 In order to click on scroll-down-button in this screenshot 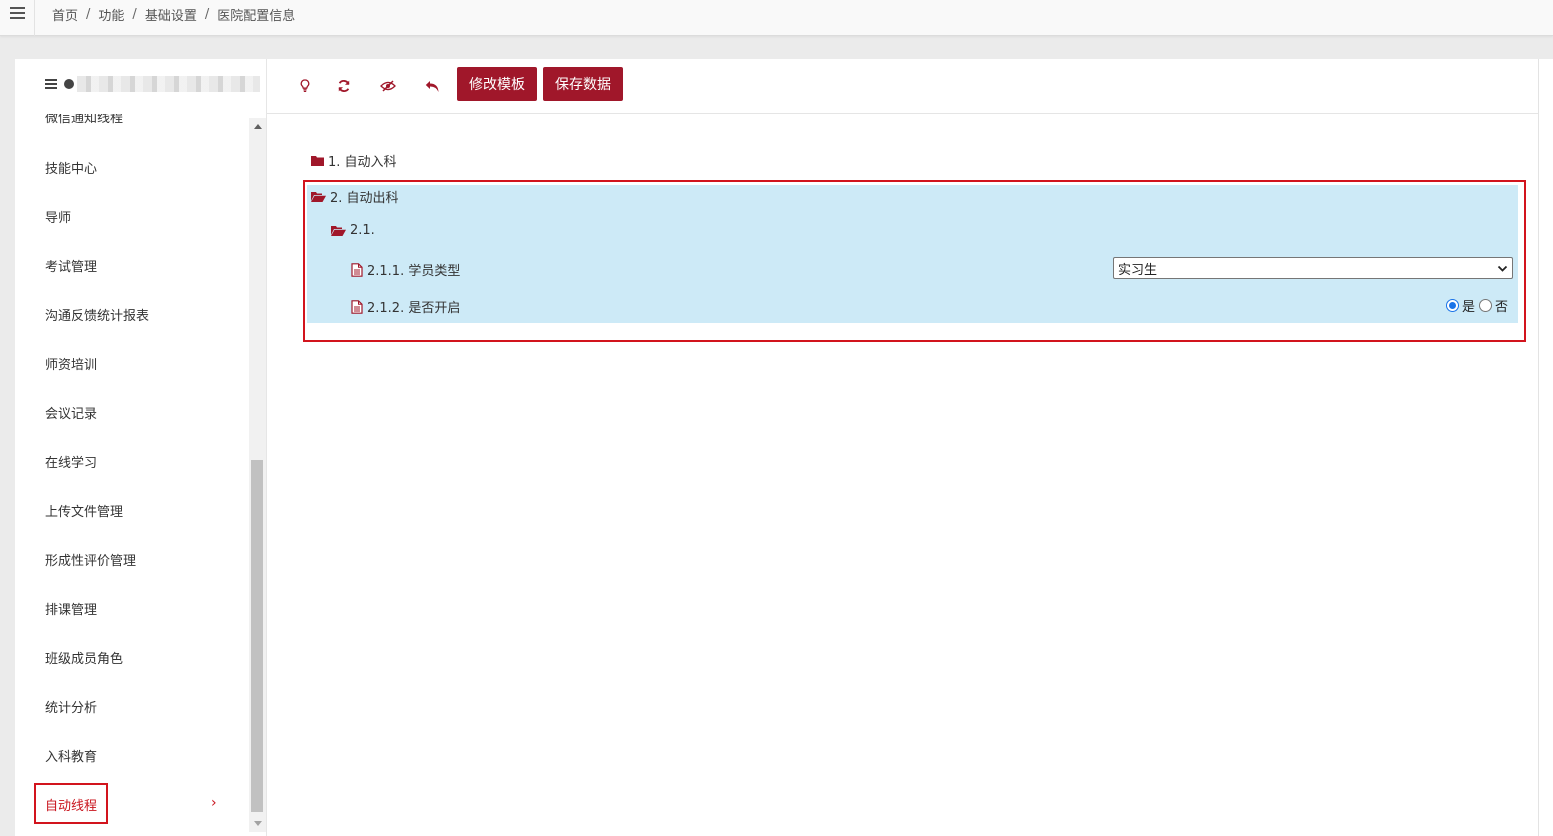, I will do `click(257, 823)`.